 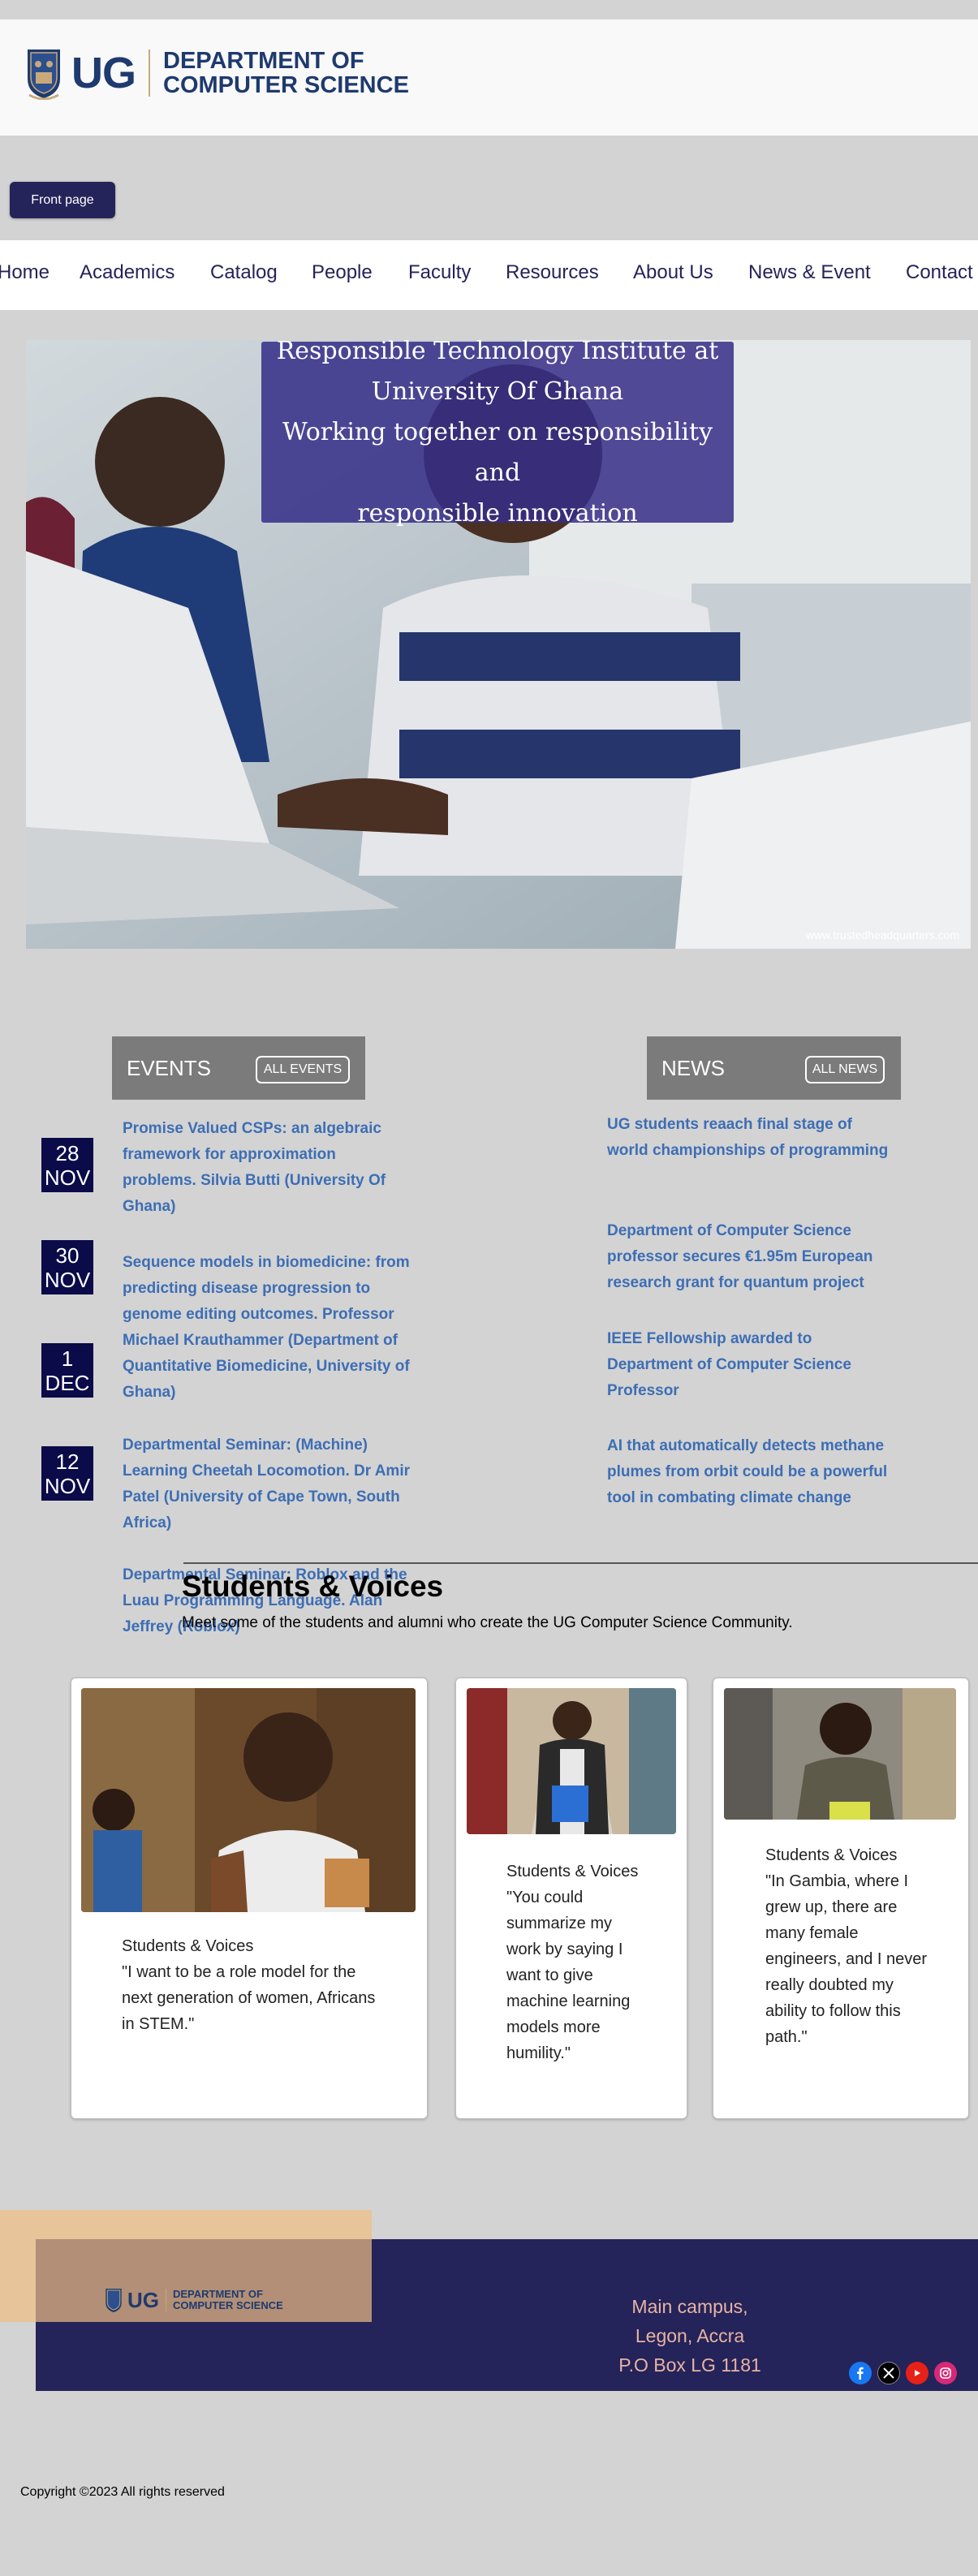 What do you see at coordinates (127, 273) in the screenshot?
I see `nav-academics: Academics` at bounding box center [127, 273].